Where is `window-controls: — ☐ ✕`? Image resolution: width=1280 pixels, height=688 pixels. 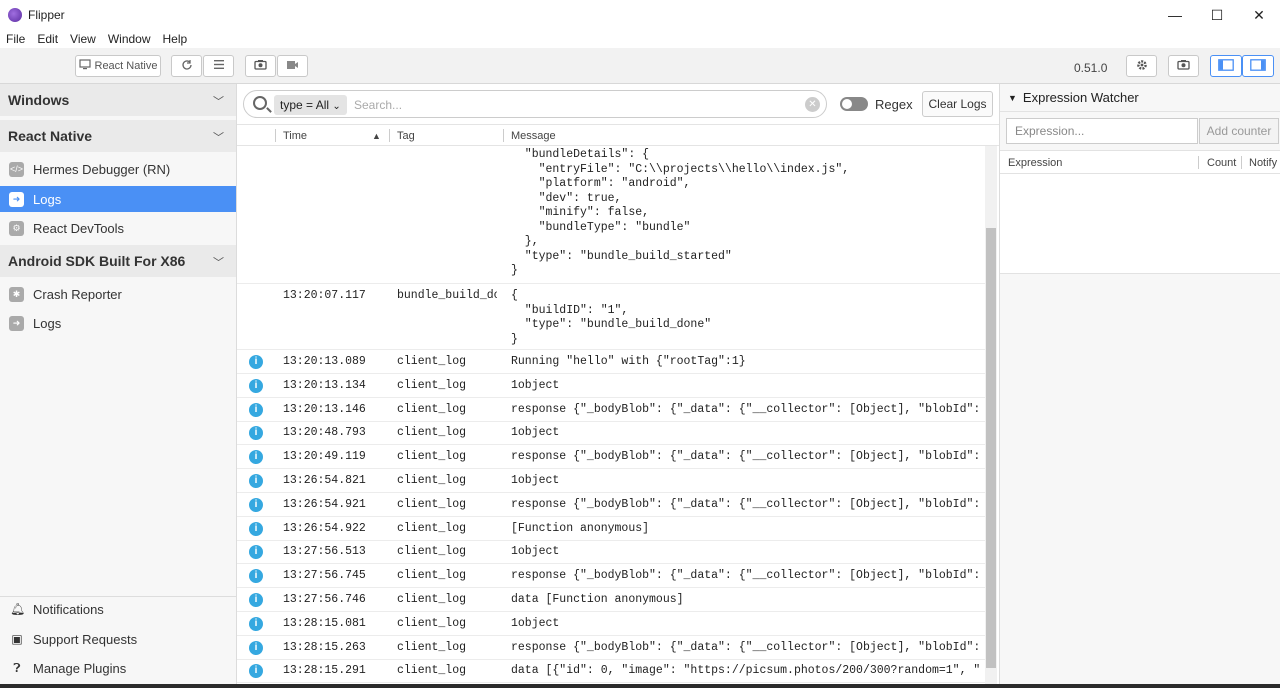
window-controls: — ☐ ✕ is located at coordinates (1217, 15).